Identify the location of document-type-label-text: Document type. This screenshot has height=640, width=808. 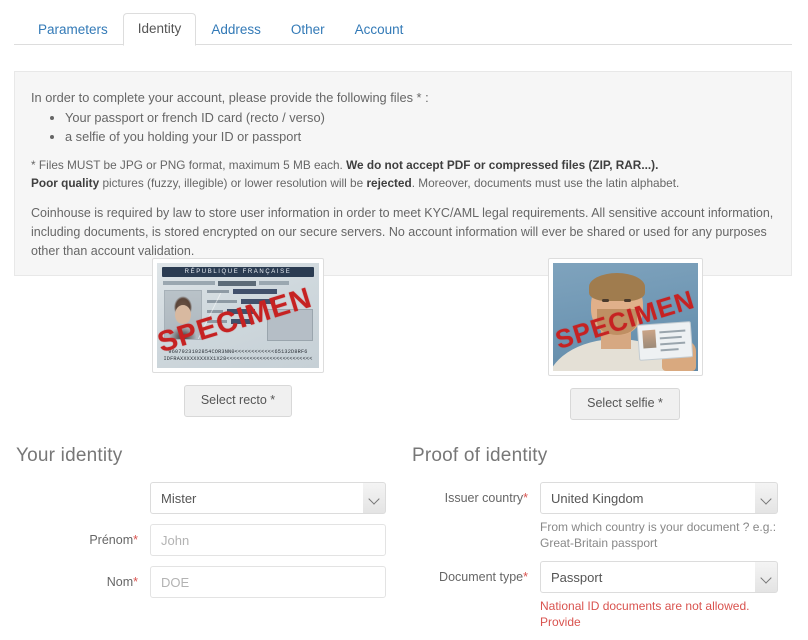
(481, 577).